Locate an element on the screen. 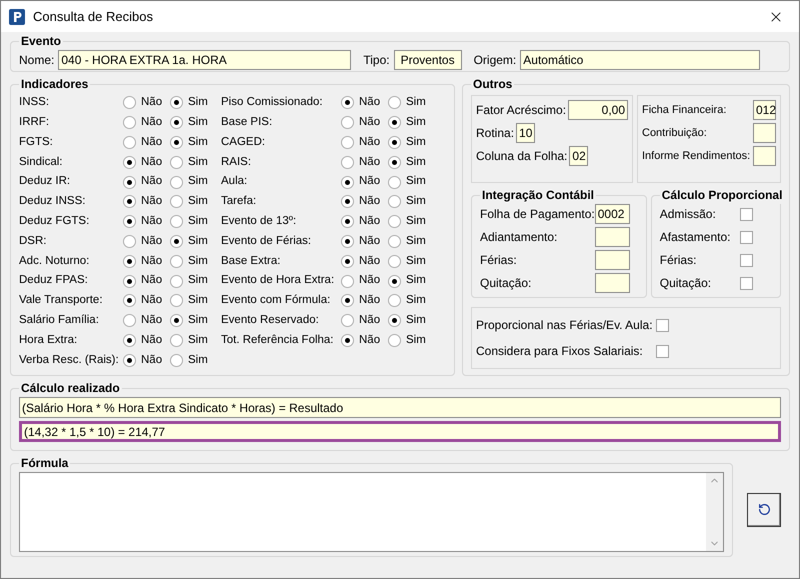 This screenshot has height=579, width=800. field-label: Evento de Férias: is located at coordinates (266, 241).